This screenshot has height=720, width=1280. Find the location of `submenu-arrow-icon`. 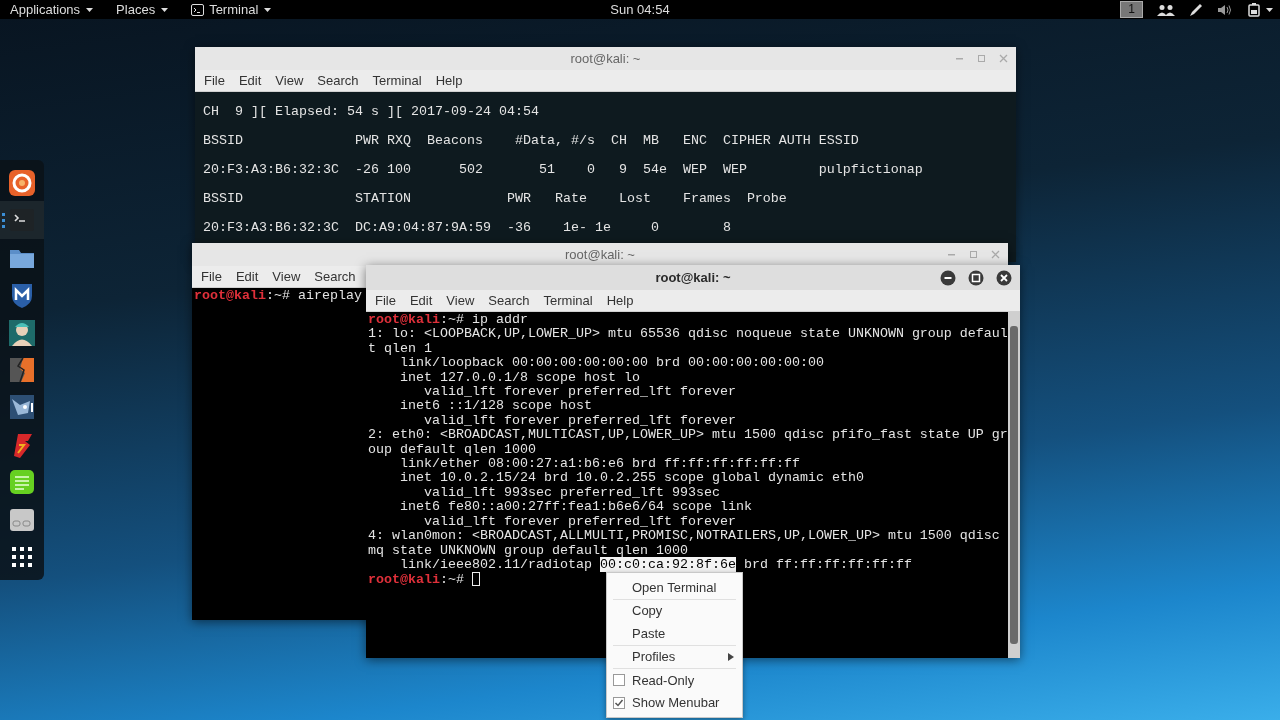

submenu-arrow-icon is located at coordinates (731, 656).